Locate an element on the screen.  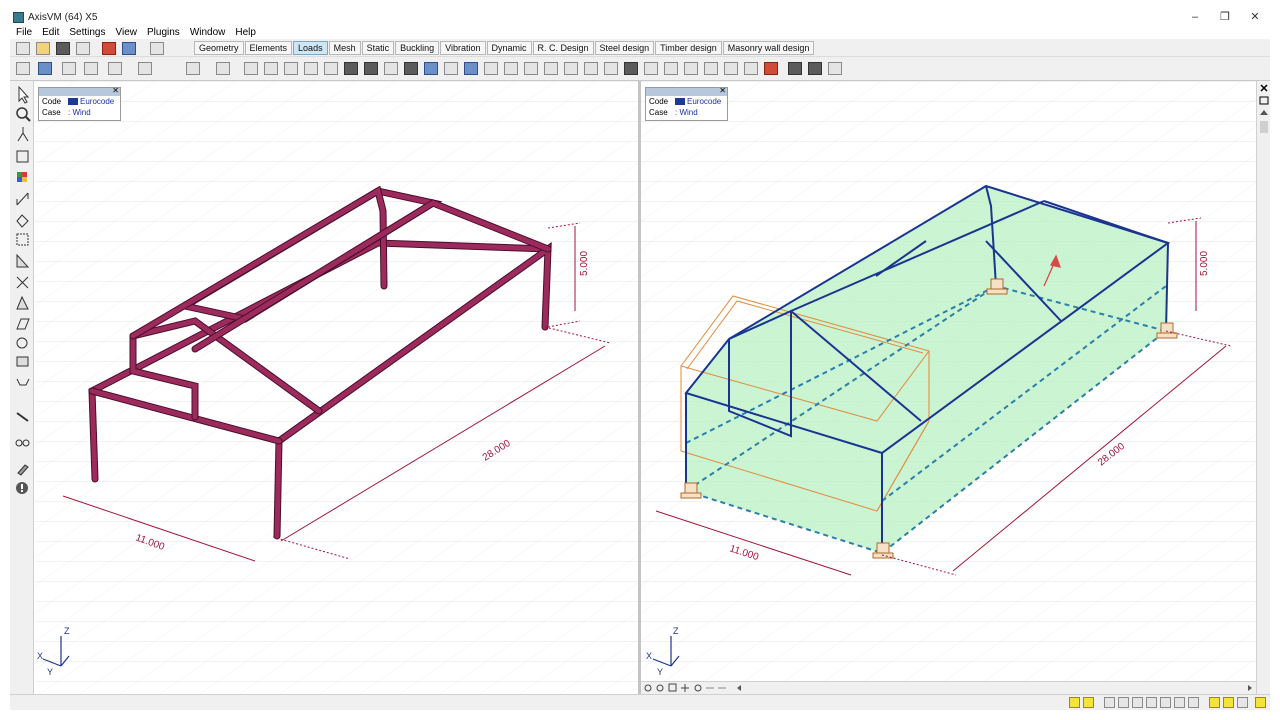
table-icon is located at coordinates (69, 68).